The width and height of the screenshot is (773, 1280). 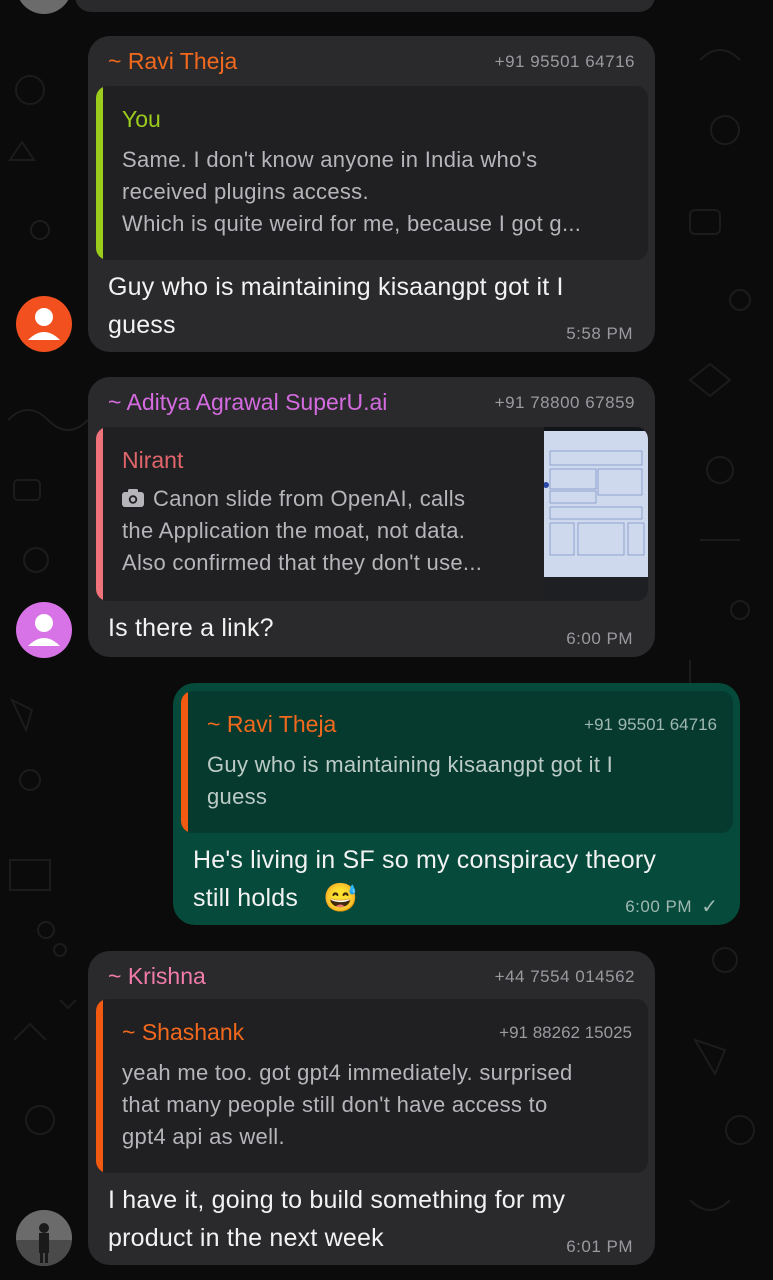 I want to click on quoted-sender-phone: +91 95501 64716, so click(x=650, y=724).